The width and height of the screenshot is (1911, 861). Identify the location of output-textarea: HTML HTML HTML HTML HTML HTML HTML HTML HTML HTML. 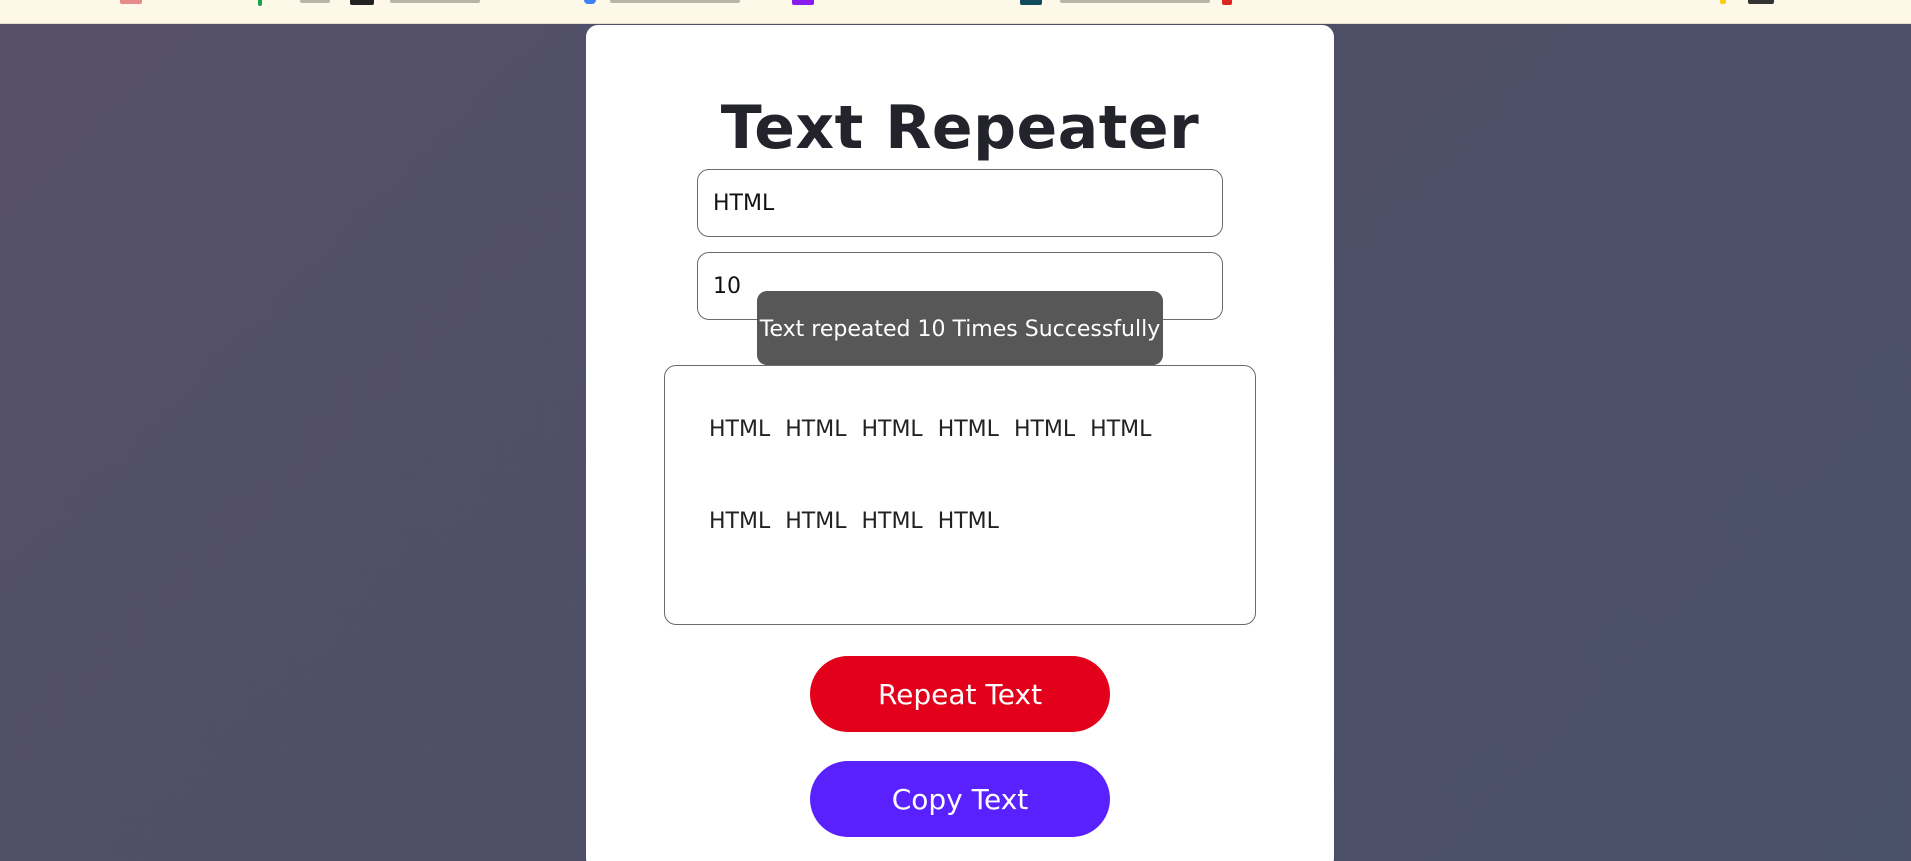
(960, 495).